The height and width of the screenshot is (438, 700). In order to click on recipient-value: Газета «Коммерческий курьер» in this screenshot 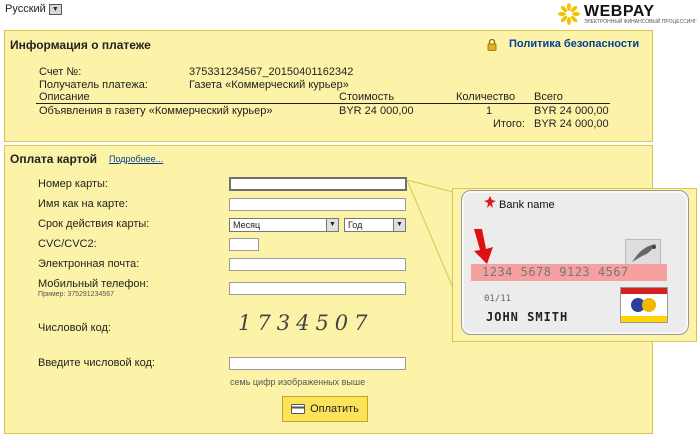, I will do `click(269, 85)`.